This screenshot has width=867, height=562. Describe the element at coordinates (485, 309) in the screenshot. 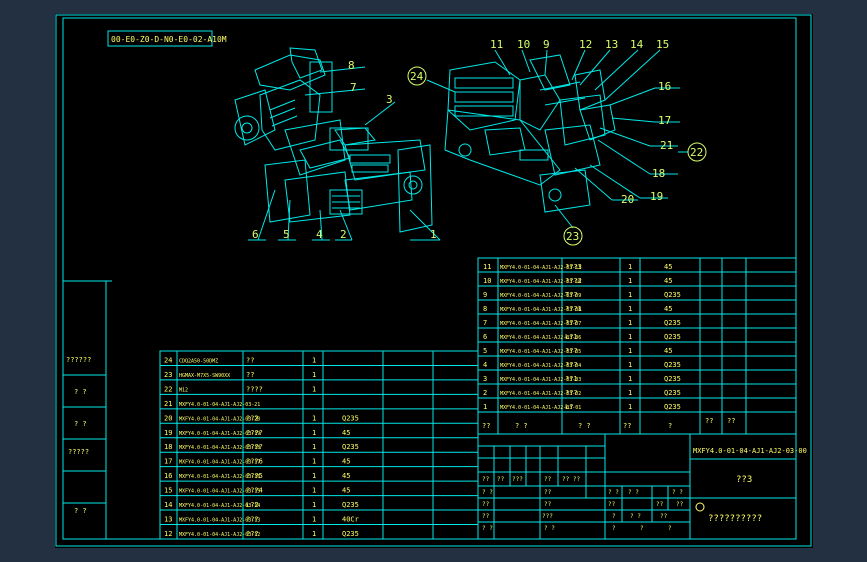

I see `bom-cell-no: 8` at that location.